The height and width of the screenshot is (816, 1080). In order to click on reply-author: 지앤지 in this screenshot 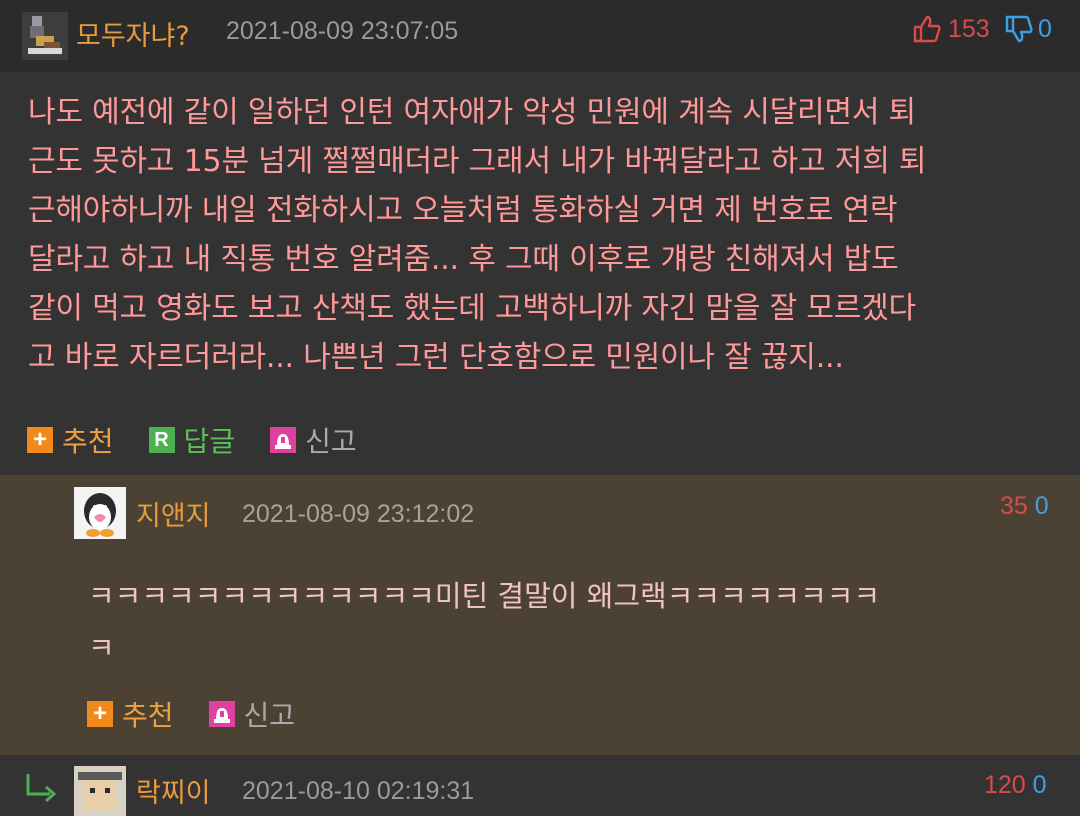, I will do `click(173, 513)`.